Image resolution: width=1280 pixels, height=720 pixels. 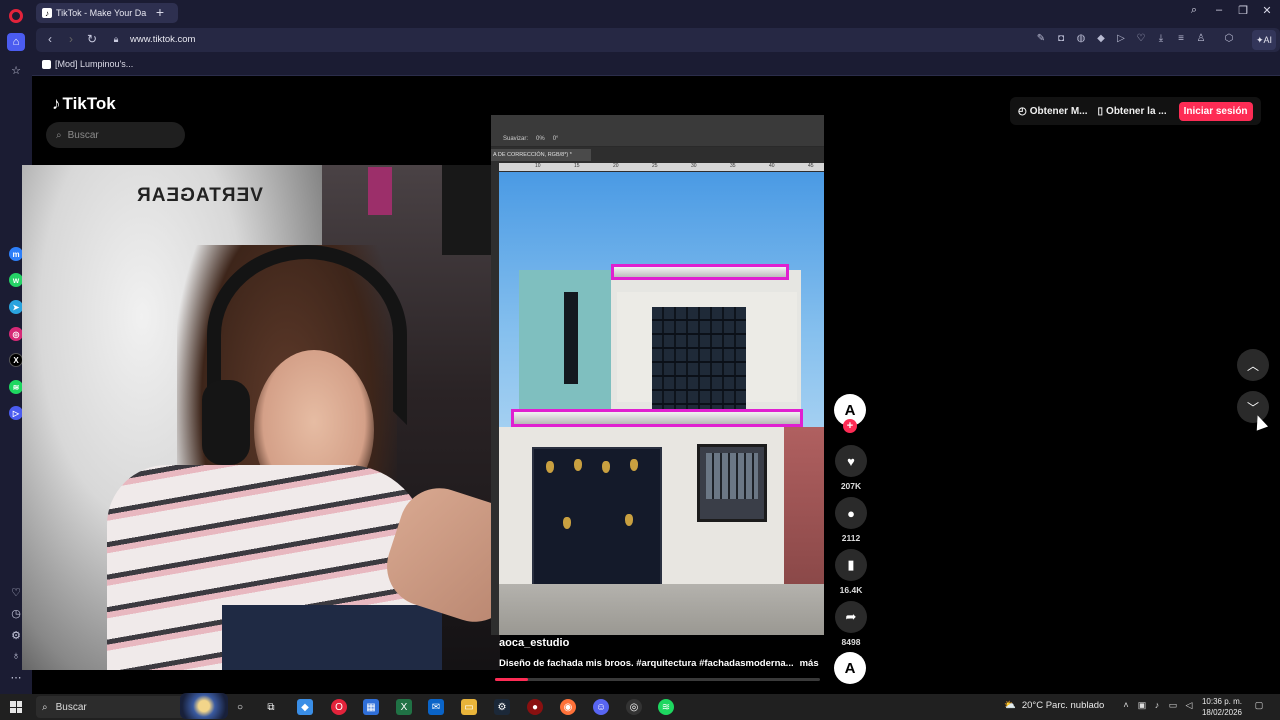 I want to click on extensions-icon: ⬡, so click(x=1229, y=38).